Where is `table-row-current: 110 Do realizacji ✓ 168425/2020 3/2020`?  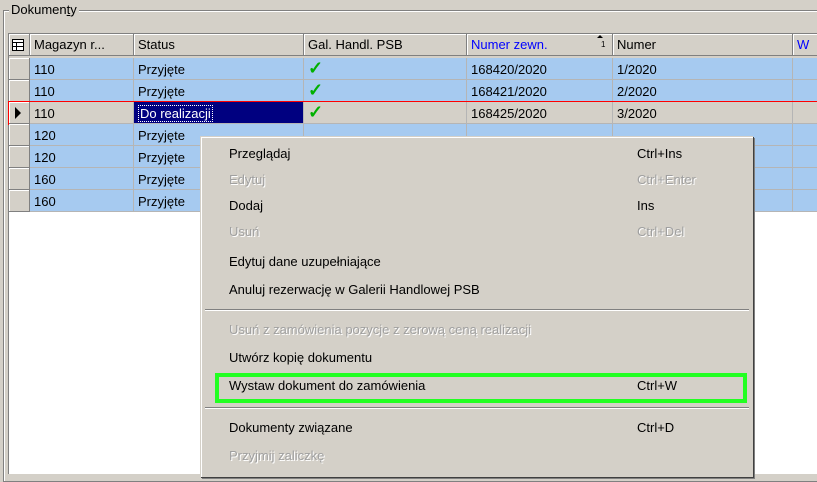
table-row-current: 110 Do realizacji ✓ 168425/2020 3/2020 is located at coordinates (412, 113).